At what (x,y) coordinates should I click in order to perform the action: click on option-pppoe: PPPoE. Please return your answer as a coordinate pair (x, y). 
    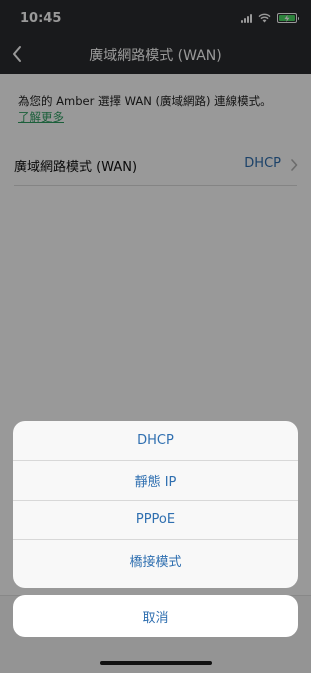
    Looking at the image, I should click on (155, 521).